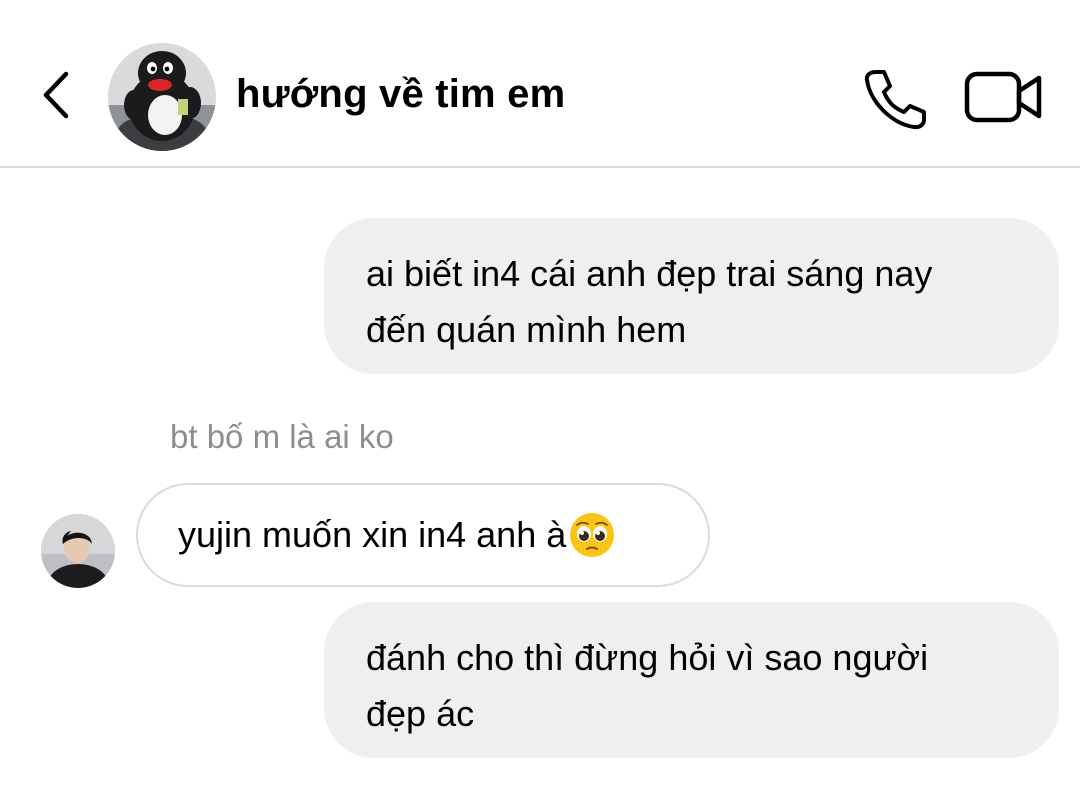 The width and height of the screenshot is (1080, 789). I want to click on incoming-message-bubble: yujin muốn xin in4 anh à, so click(423, 535).